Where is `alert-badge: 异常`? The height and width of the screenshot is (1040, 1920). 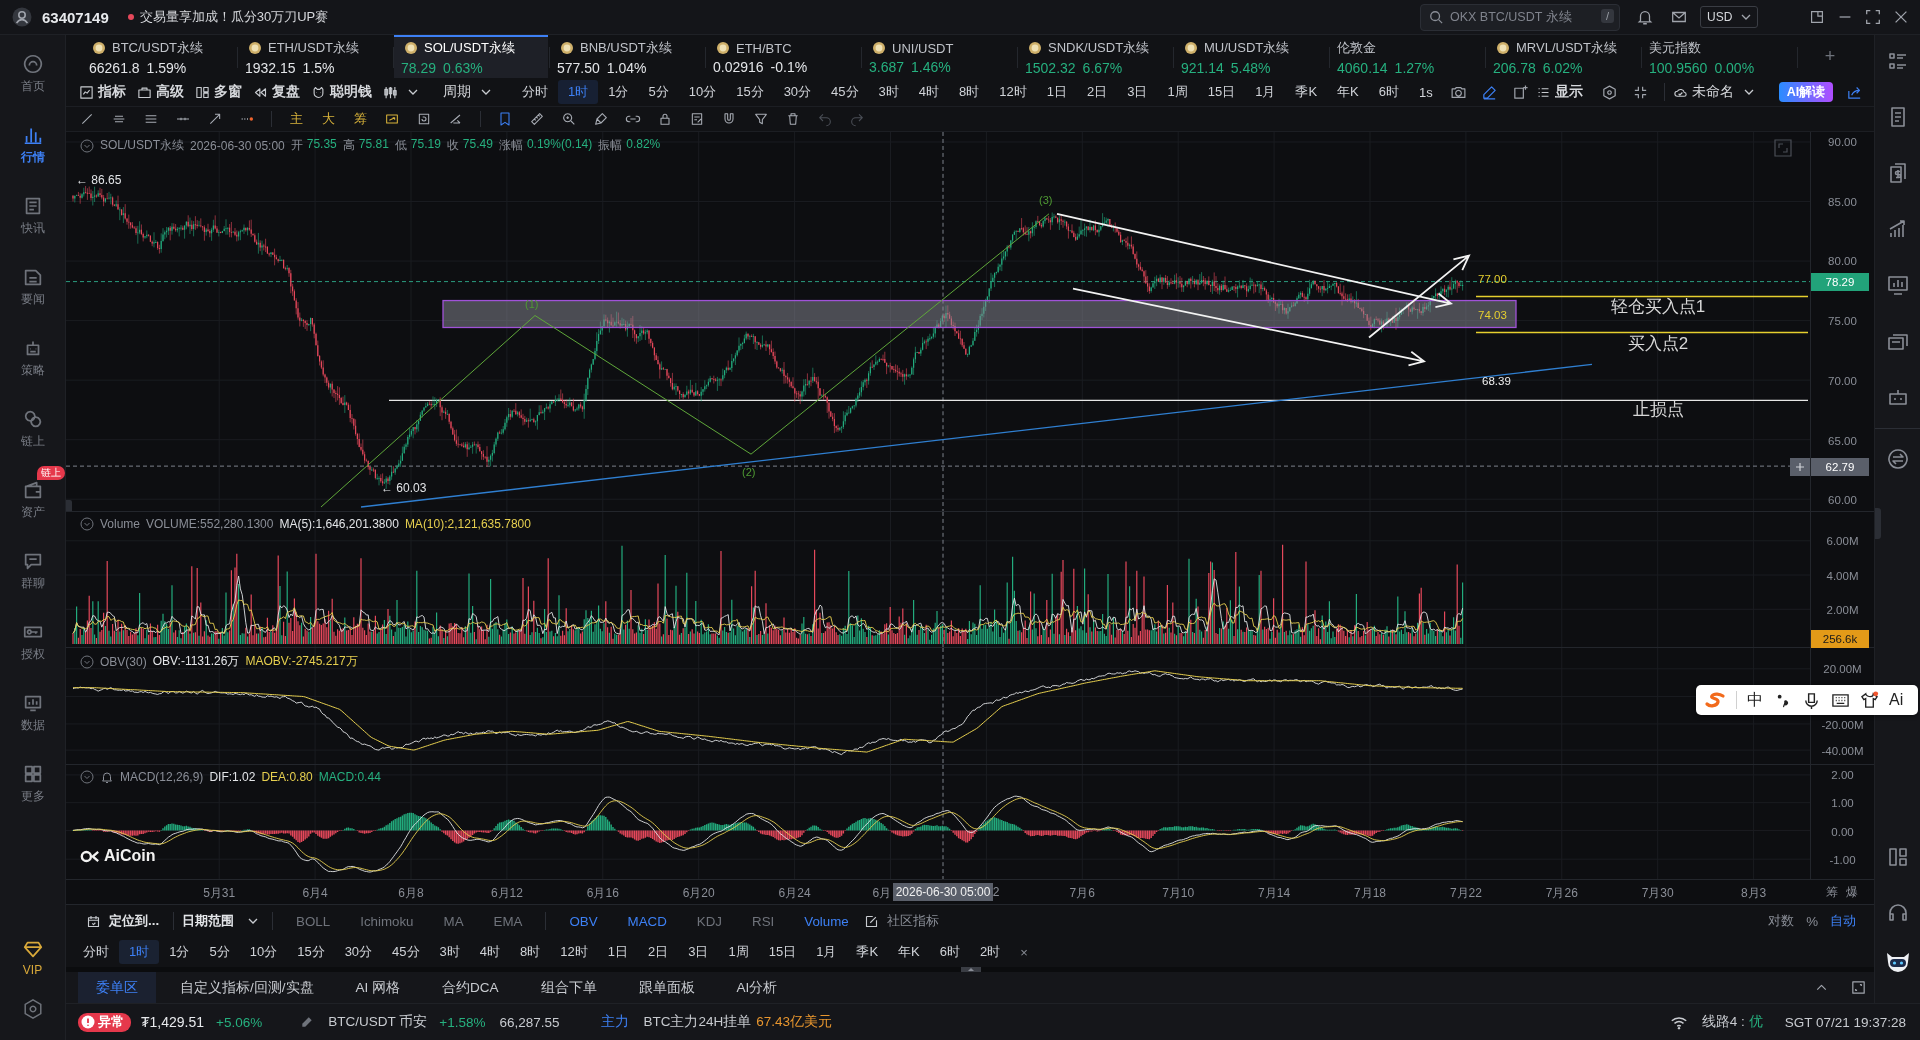
alert-badge: 异常 is located at coordinates (104, 1022).